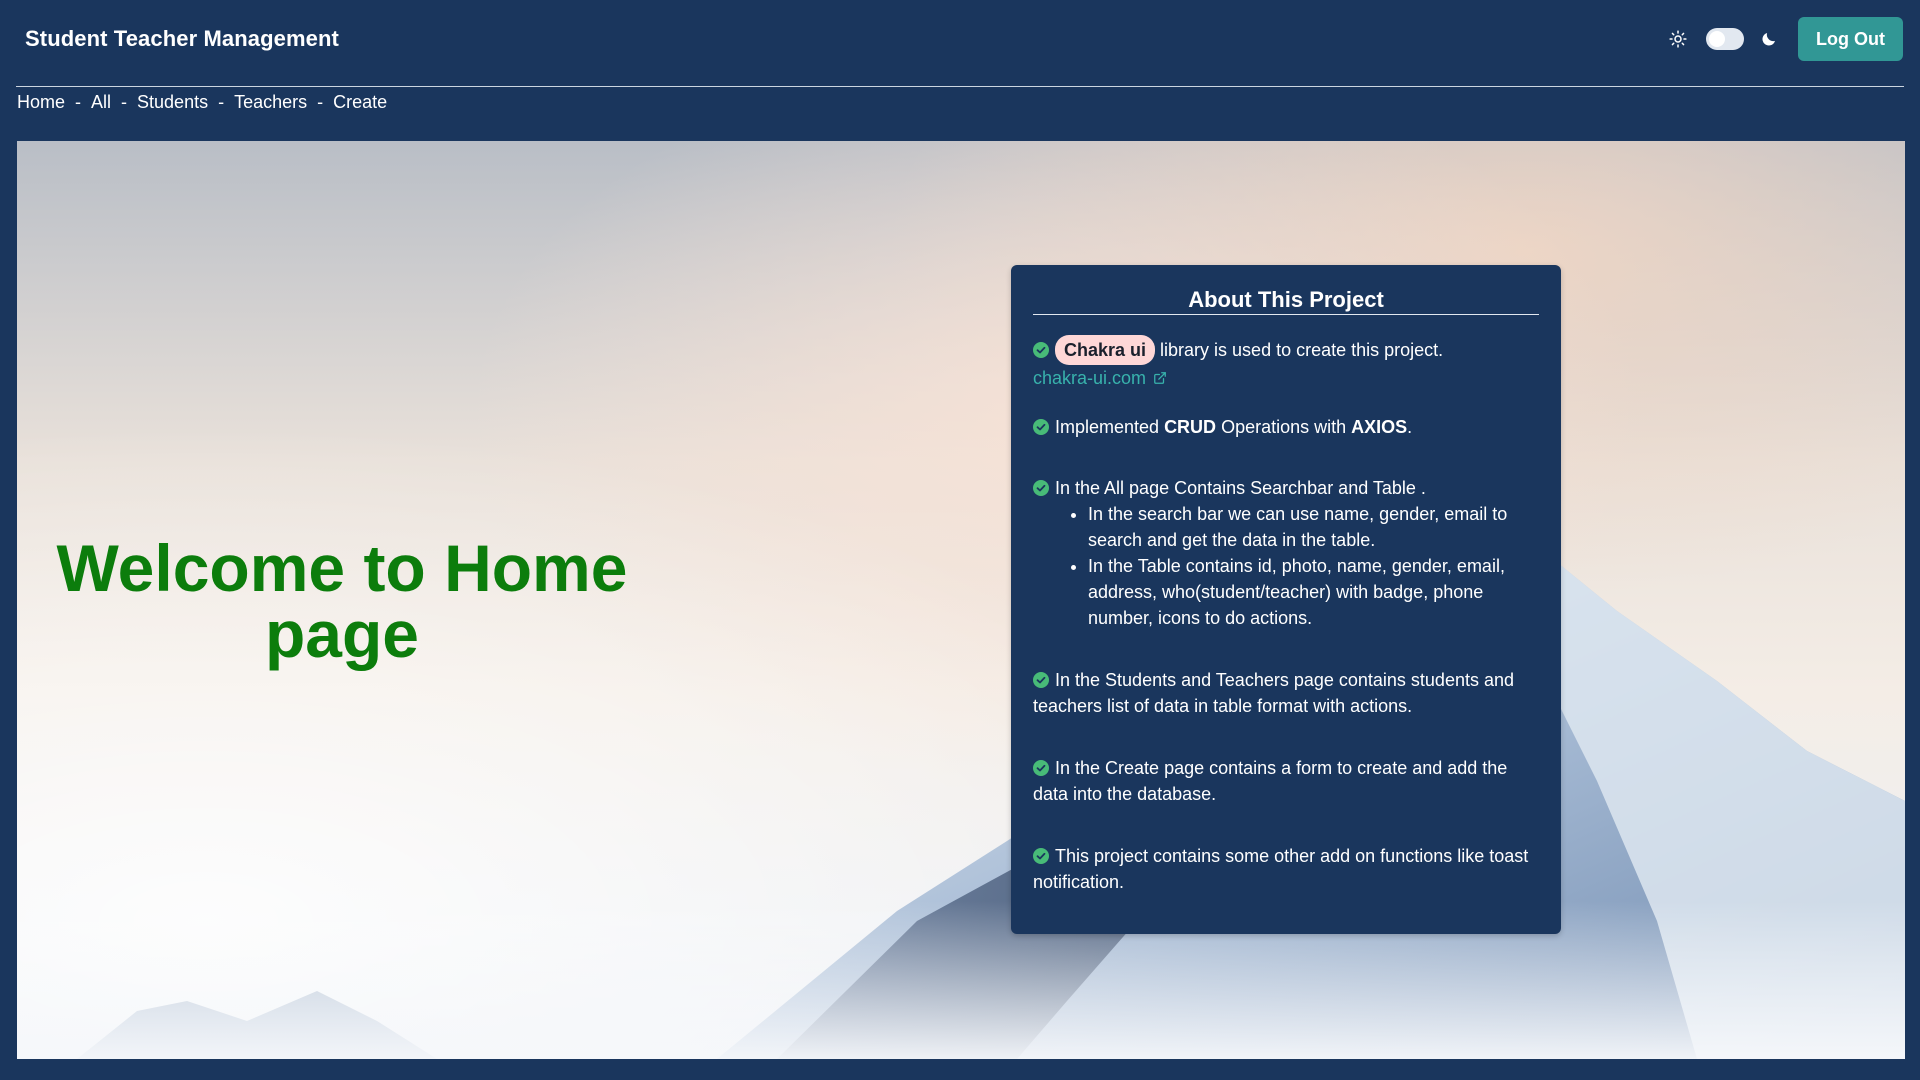 The width and height of the screenshot is (1920, 1080). Describe the element at coordinates (1110, 427) in the screenshot. I see `feature-text: Implemented` at that location.